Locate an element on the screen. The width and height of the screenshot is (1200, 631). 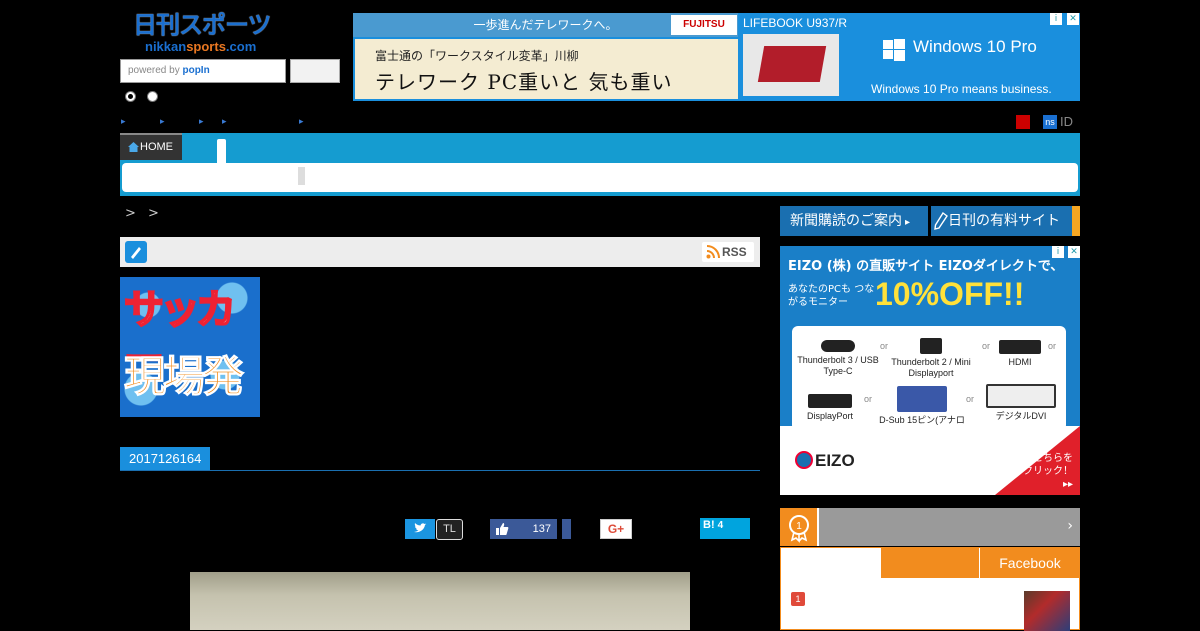
google-plus-button: G+ is located at coordinates (616, 529).